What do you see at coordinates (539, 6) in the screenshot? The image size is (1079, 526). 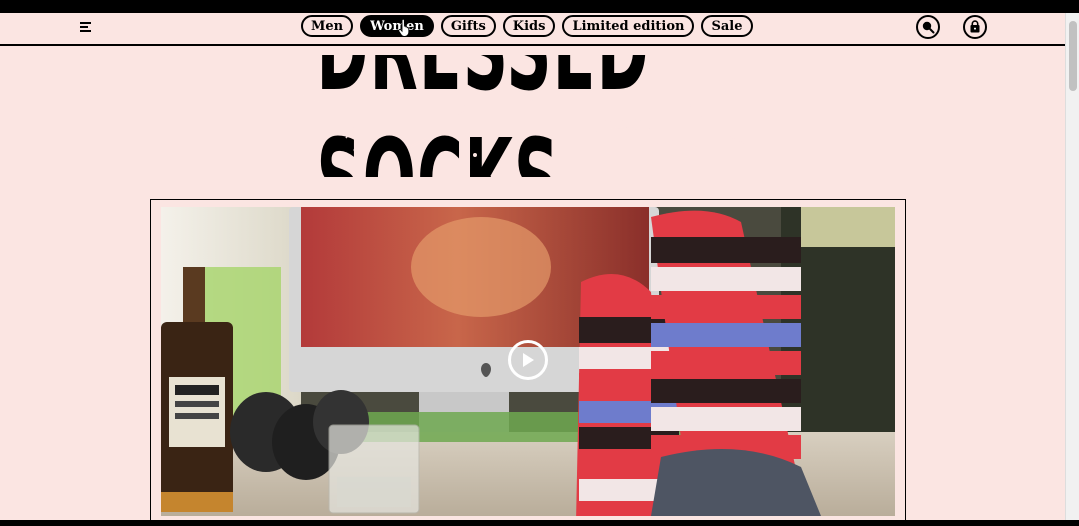 I see `browser-top-bar` at bounding box center [539, 6].